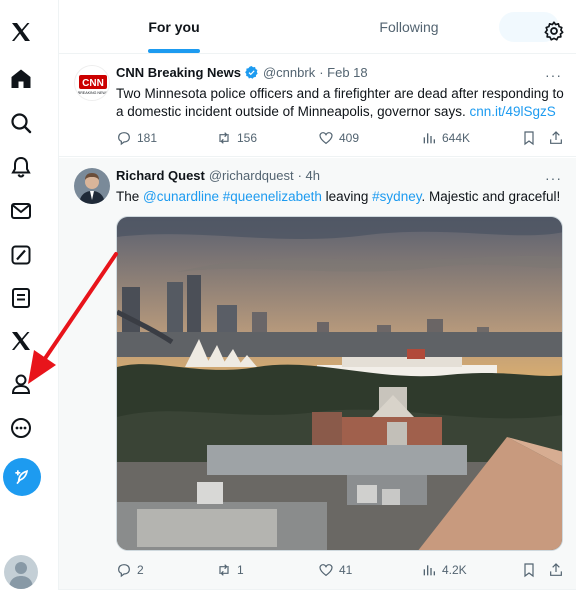 This screenshot has height=590, width=576. What do you see at coordinates (409, 27) in the screenshot?
I see `tab-following: Following` at bounding box center [409, 27].